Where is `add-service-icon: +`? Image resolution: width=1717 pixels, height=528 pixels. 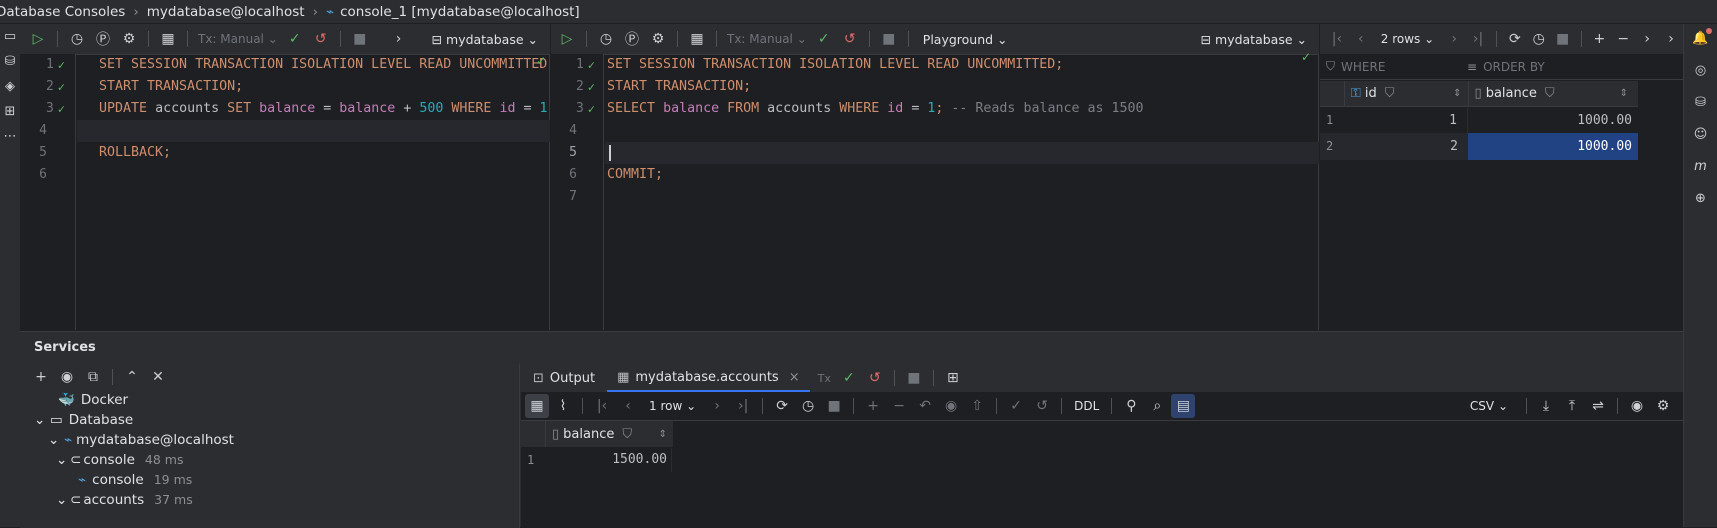 add-service-icon: + is located at coordinates (41, 377).